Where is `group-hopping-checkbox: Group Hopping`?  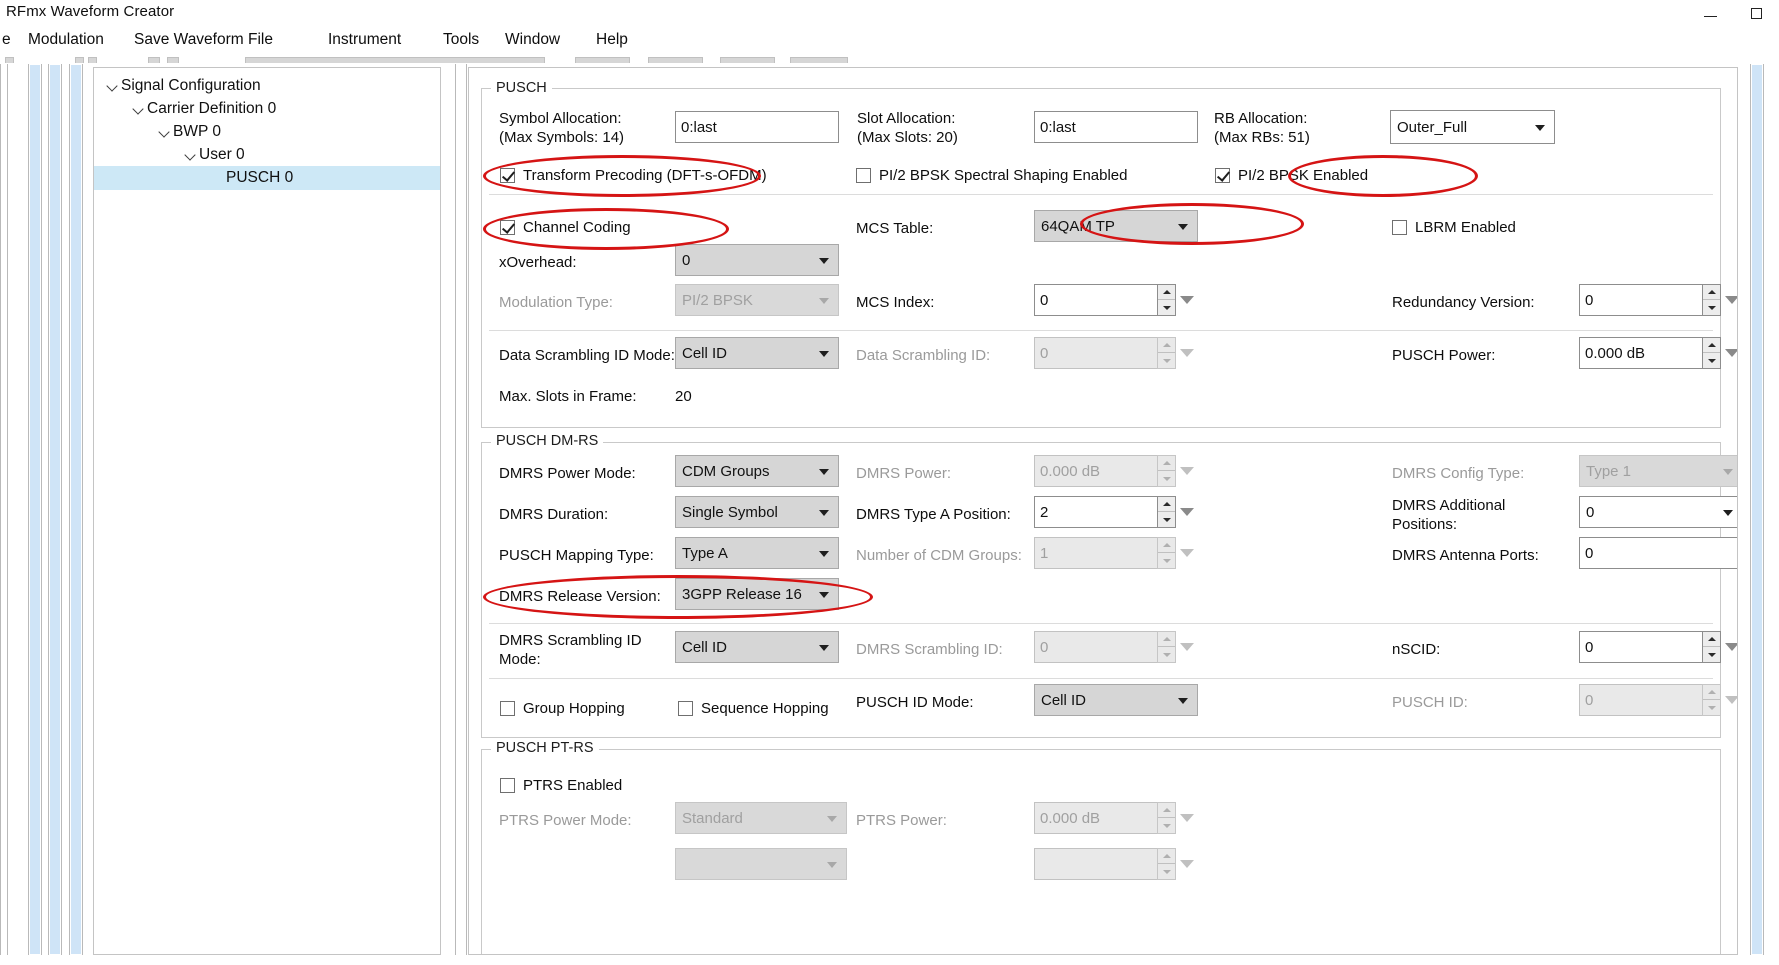 group-hopping-checkbox: Group Hopping is located at coordinates (562, 708).